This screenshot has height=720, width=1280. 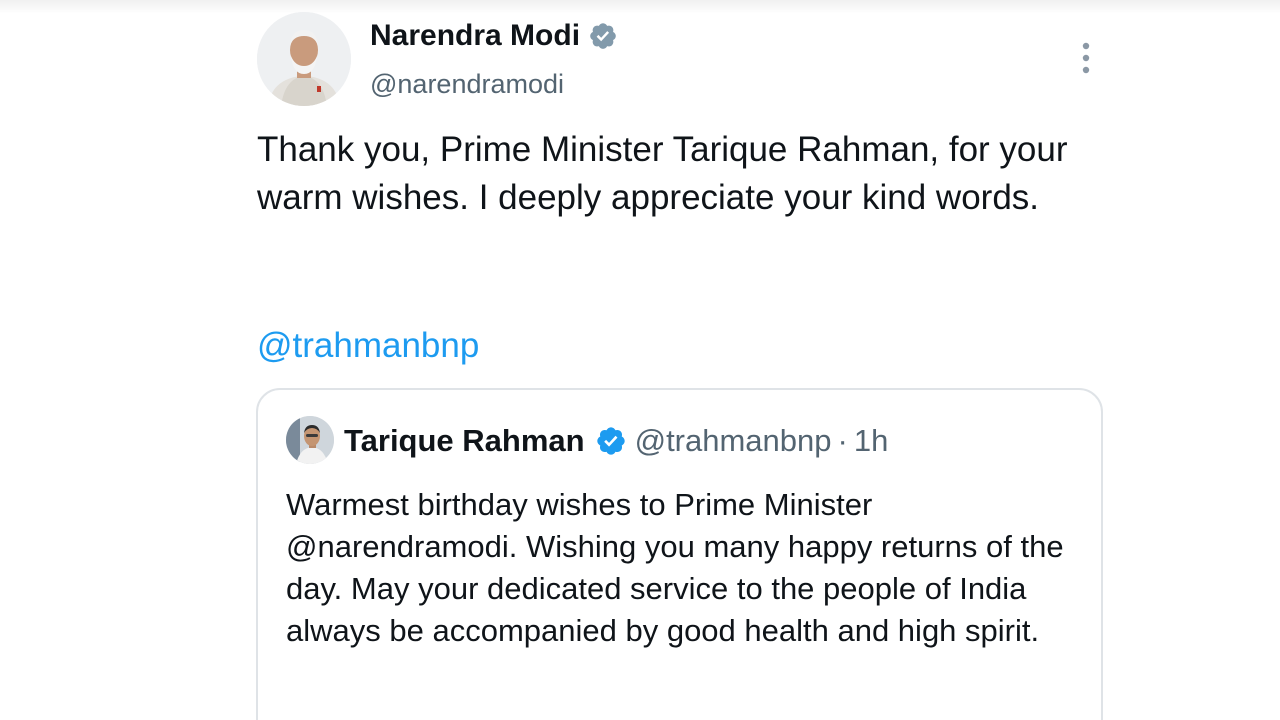 What do you see at coordinates (368, 346) in the screenshot?
I see `mention-link: @trahmanbnp` at bounding box center [368, 346].